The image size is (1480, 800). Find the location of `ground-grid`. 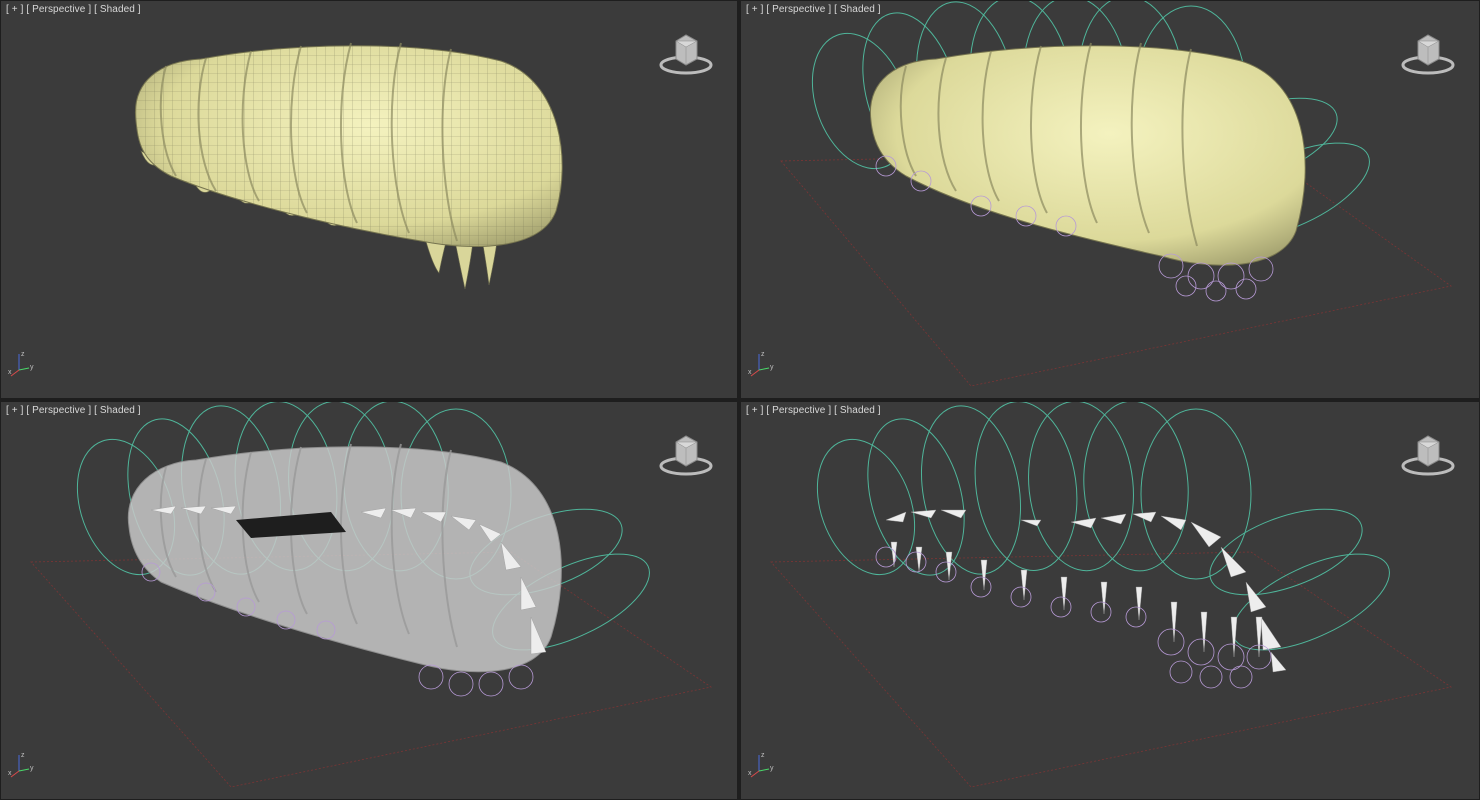

ground-grid is located at coordinates (1111, 669).